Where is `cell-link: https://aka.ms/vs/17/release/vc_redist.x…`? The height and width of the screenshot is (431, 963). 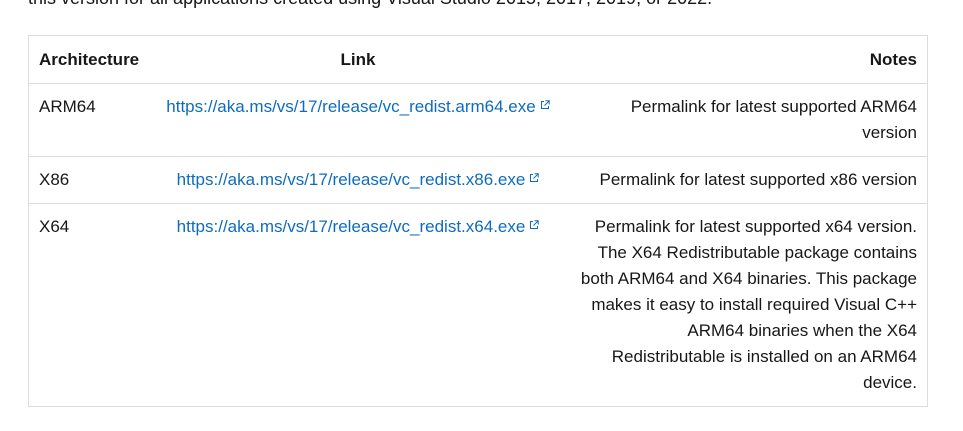 cell-link: https://aka.ms/vs/17/release/vc_redist.x… is located at coordinates (358, 180).